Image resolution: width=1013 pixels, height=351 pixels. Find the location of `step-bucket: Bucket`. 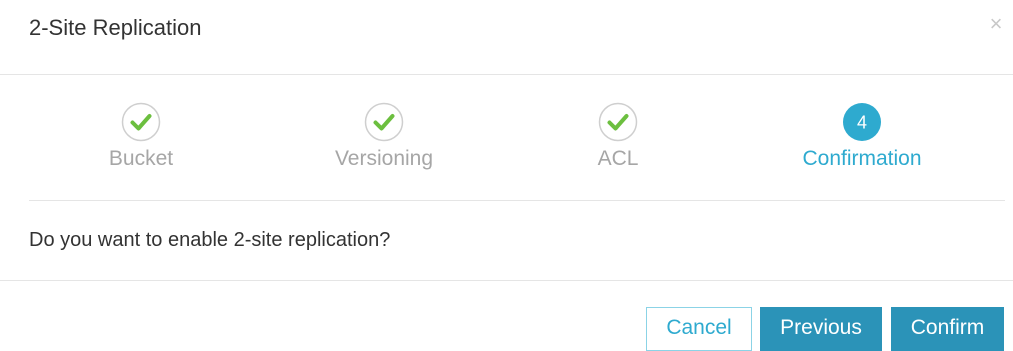

step-bucket: Bucket is located at coordinates (141, 137).